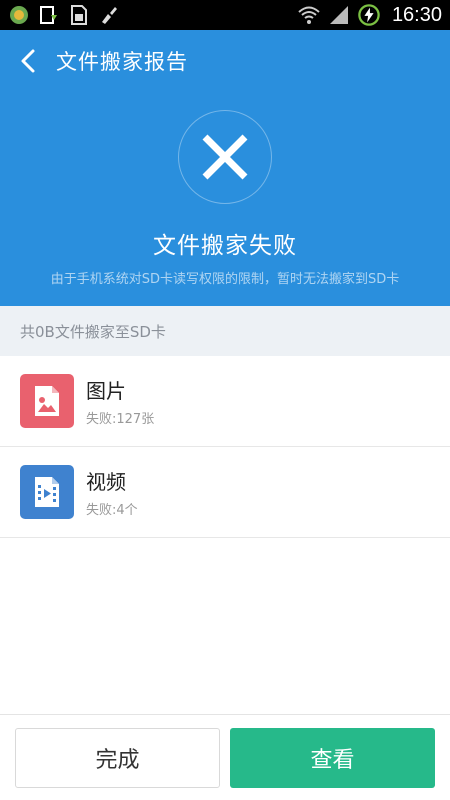 The width and height of the screenshot is (450, 800). I want to click on images-icon-tile, so click(47, 401).